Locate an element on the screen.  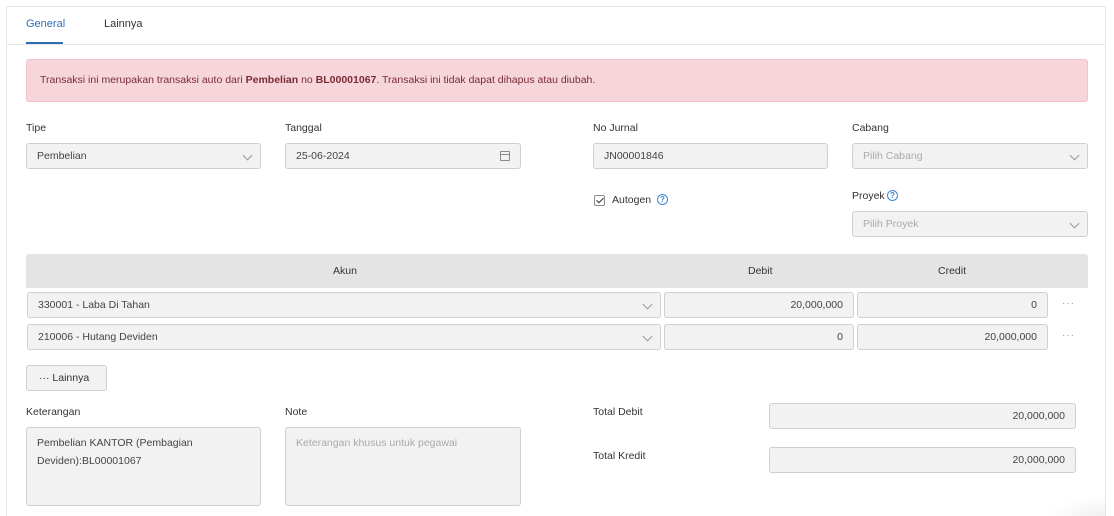
tipe-value: Pembelian is located at coordinates (62, 156).